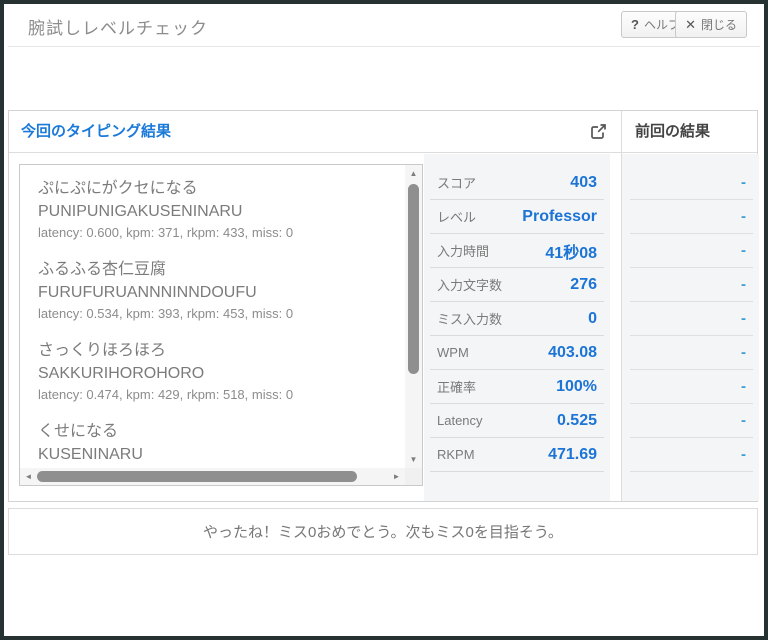 The height and width of the screenshot is (640, 768). What do you see at coordinates (384, 25) in the screenshot?
I see `titlebar: 腕試しレベルチェック ? ヘルプ ✕ 閉じる` at bounding box center [384, 25].